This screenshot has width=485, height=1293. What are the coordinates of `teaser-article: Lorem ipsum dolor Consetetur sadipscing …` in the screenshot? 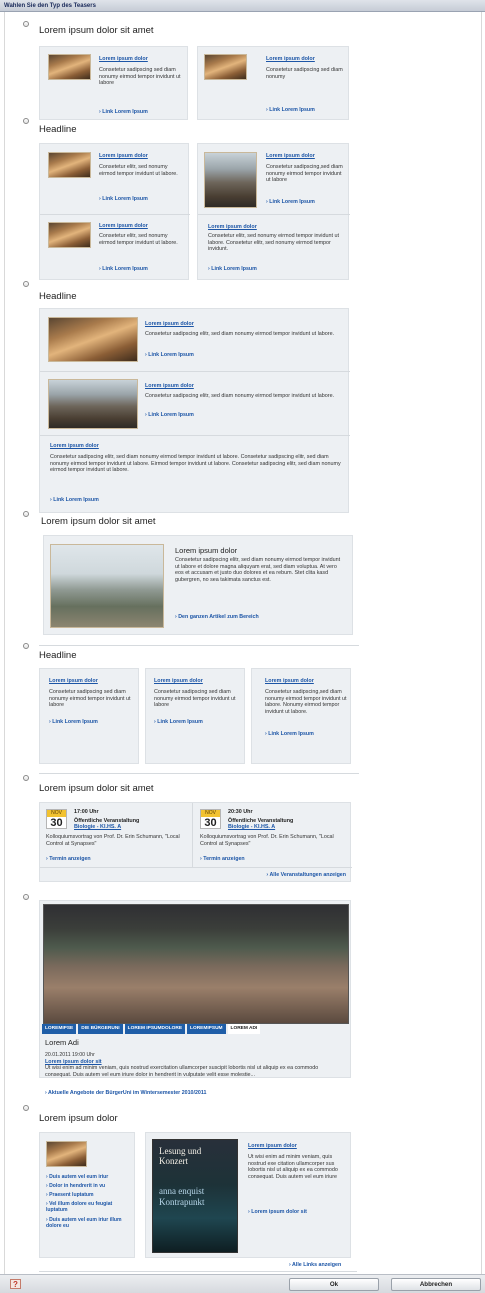 It's located at (198, 585).